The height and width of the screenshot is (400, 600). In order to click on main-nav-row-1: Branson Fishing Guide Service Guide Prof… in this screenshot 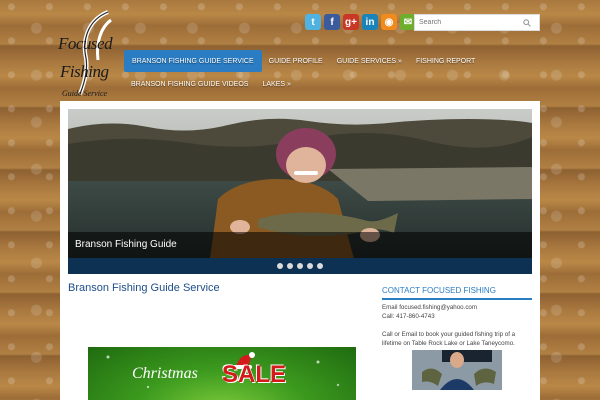, I will do `click(303, 61)`.